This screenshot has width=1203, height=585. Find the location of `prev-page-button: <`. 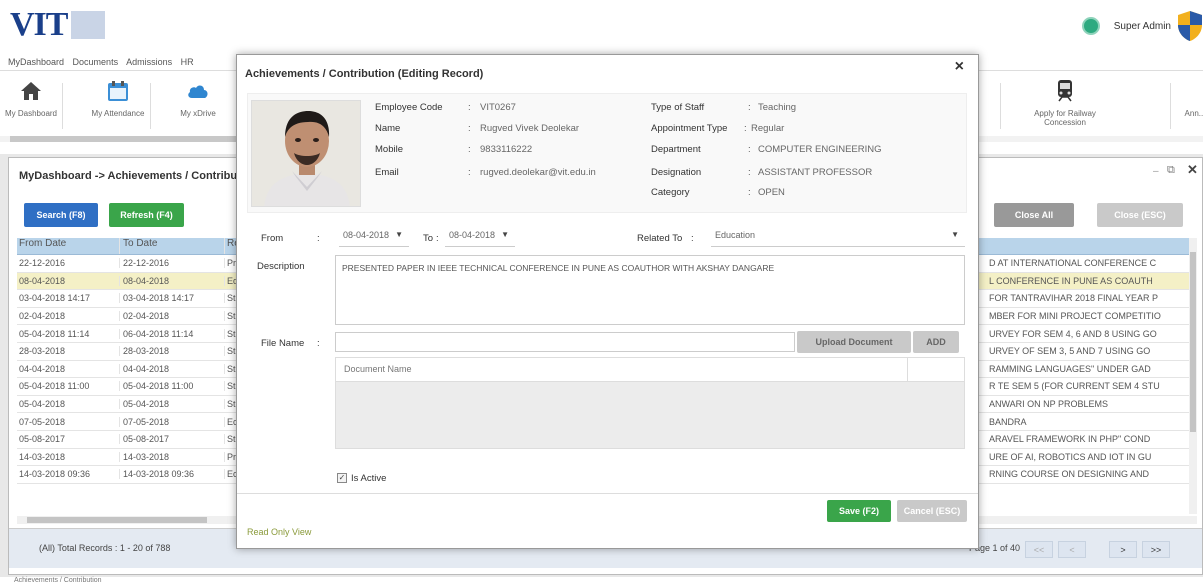

prev-page-button: < is located at coordinates (1072, 549).